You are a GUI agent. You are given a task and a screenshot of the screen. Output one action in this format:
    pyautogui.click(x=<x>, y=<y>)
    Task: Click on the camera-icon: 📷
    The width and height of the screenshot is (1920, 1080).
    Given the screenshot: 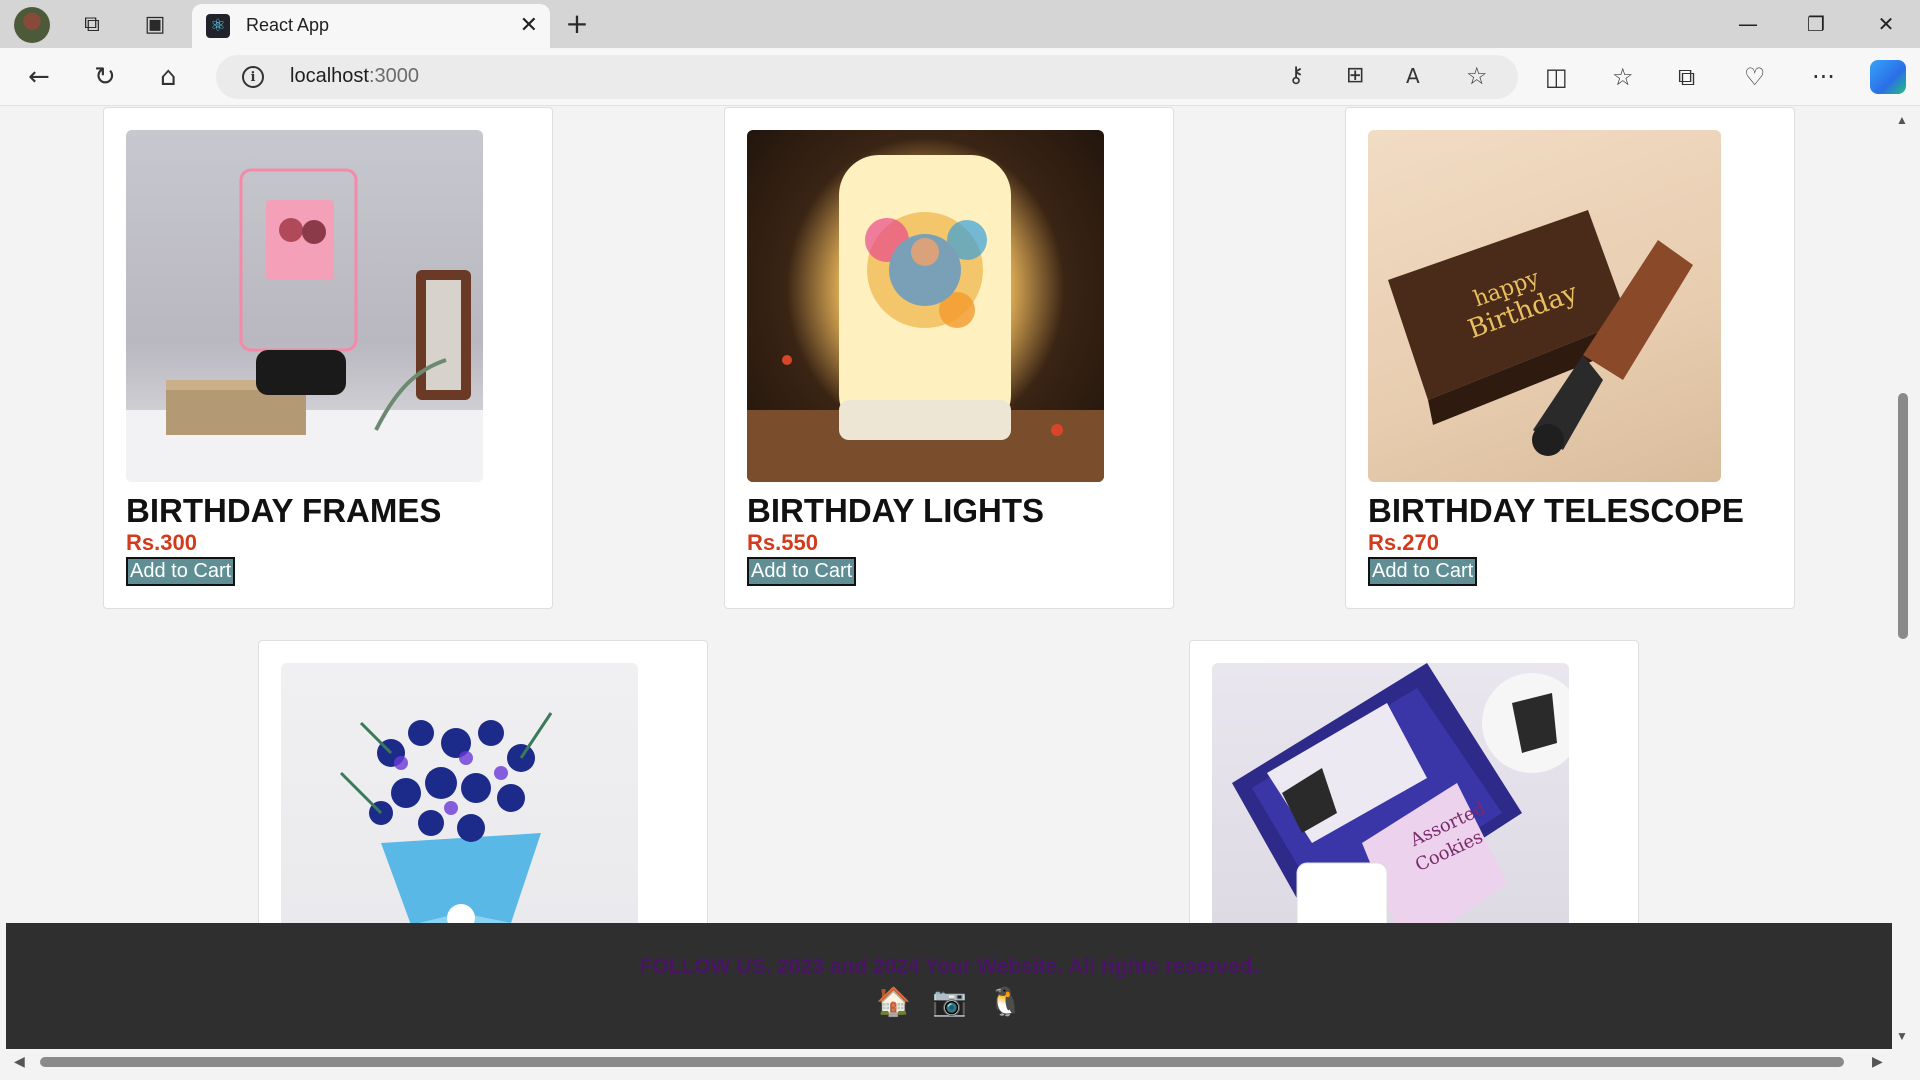 What is the action you would take?
    pyautogui.click(x=949, y=1001)
    